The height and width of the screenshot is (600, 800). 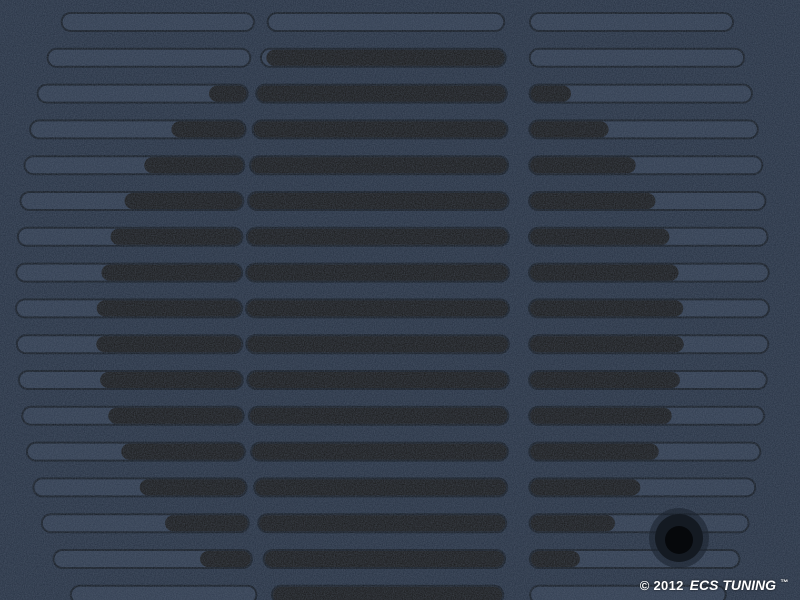 I want to click on brand-text: ECS TUNING, so click(x=732, y=585).